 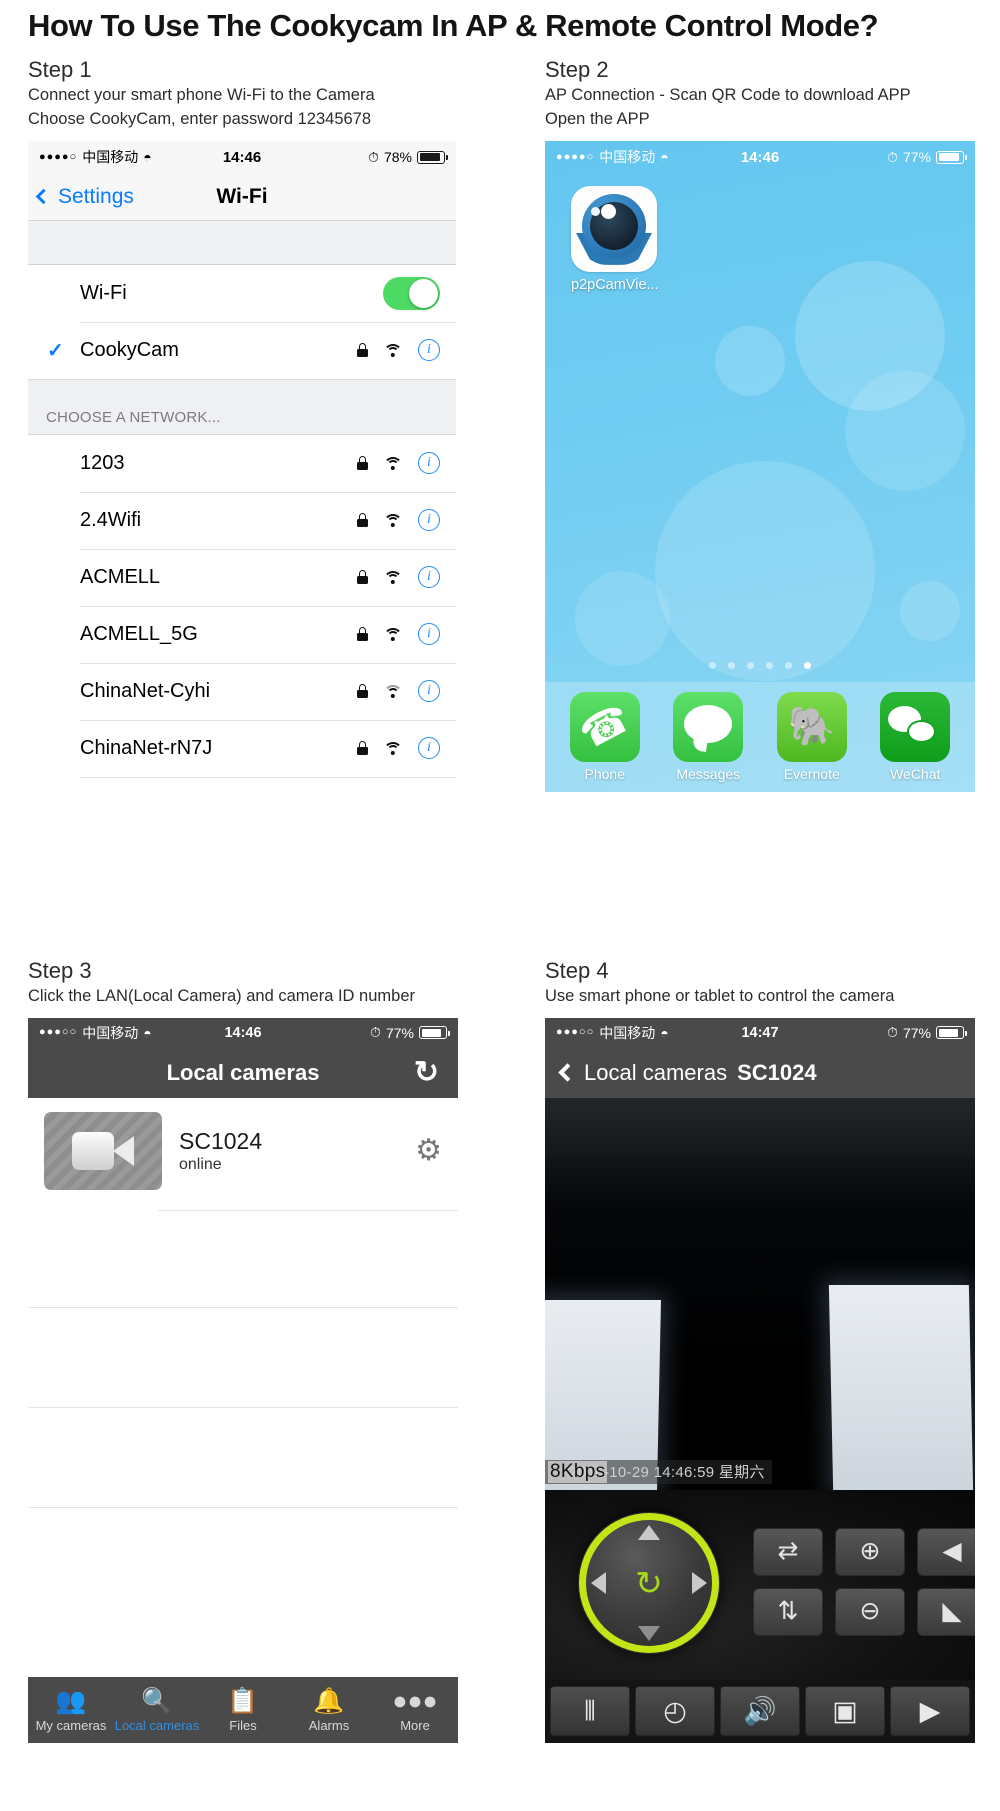 I want to click on battery-percent: 77%, so click(x=916, y=157).